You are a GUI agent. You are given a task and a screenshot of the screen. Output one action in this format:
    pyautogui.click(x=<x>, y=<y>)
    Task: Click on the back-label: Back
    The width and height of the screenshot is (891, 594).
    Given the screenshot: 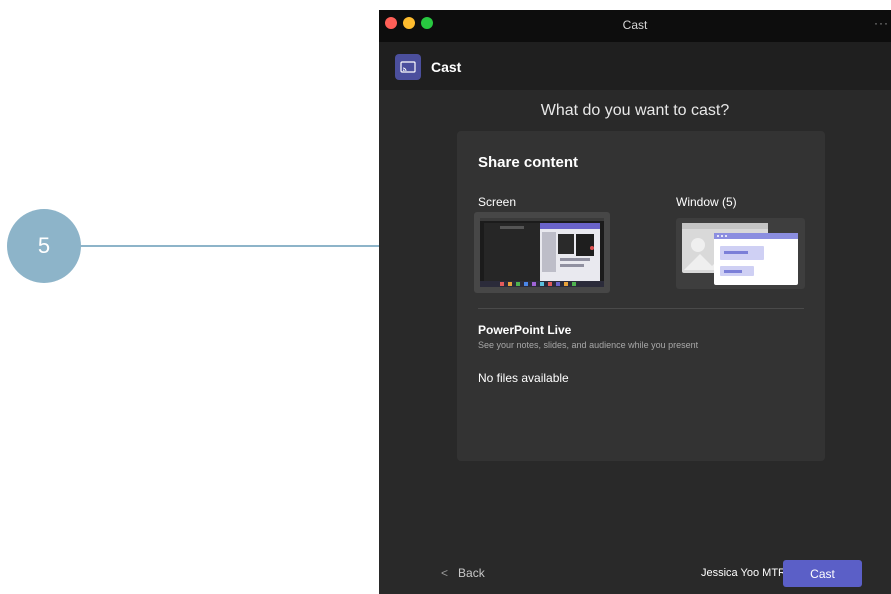 What is the action you would take?
    pyautogui.click(x=471, y=573)
    